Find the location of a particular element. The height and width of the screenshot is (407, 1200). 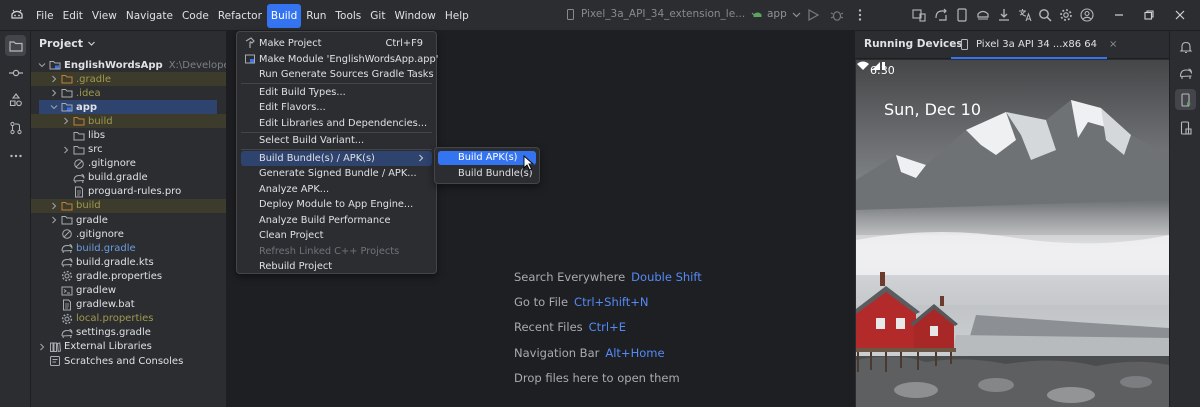

logcat-icon is located at coordinates (983, 15).